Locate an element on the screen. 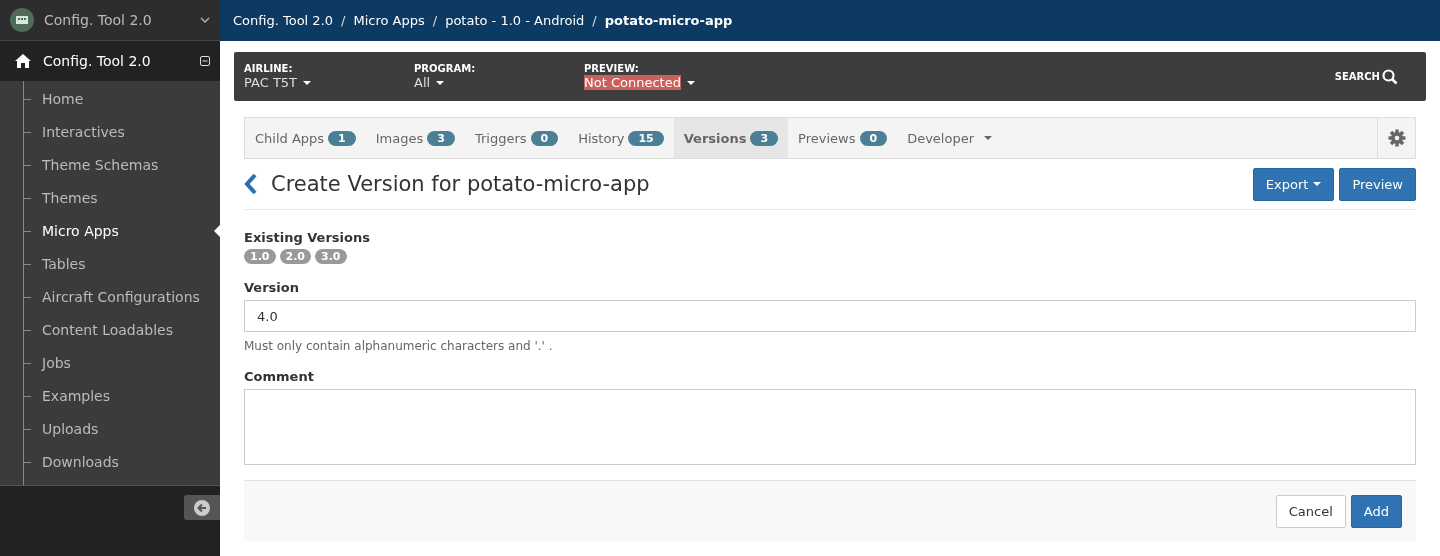  version-tag: 1.0 is located at coordinates (260, 256).